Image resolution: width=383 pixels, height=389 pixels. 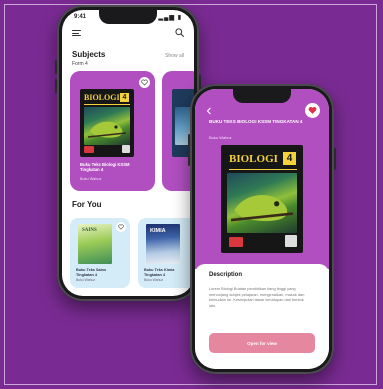 I want to click on status-time: 9:41, so click(x=80, y=17).